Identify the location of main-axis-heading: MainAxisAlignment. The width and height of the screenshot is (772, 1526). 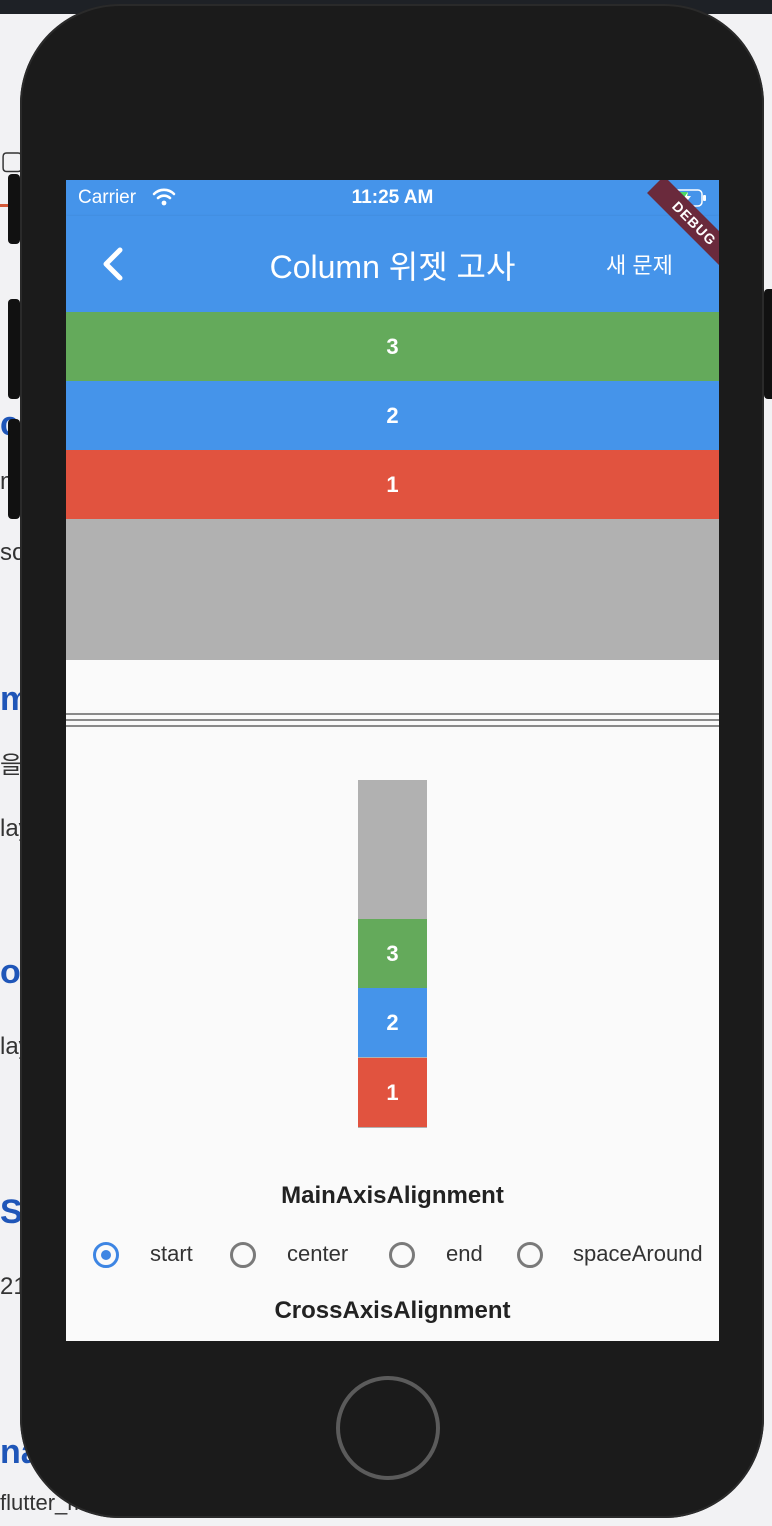
(392, 1195).